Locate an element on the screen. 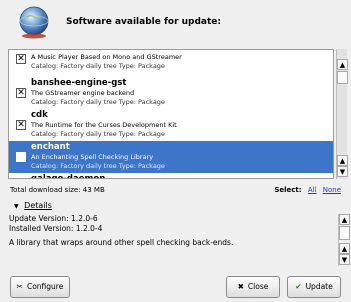  close-icon: ✖ is located at coordinates (240, 286).